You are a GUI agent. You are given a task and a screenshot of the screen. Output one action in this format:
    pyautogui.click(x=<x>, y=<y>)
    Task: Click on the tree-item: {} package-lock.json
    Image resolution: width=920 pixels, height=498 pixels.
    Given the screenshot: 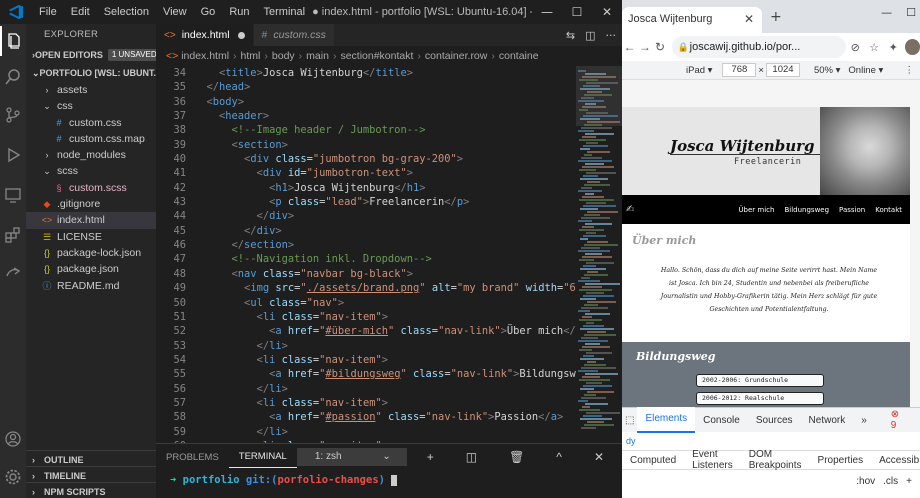 What is the action you would take?
    pyautogui.click(x=91, y=253)
    